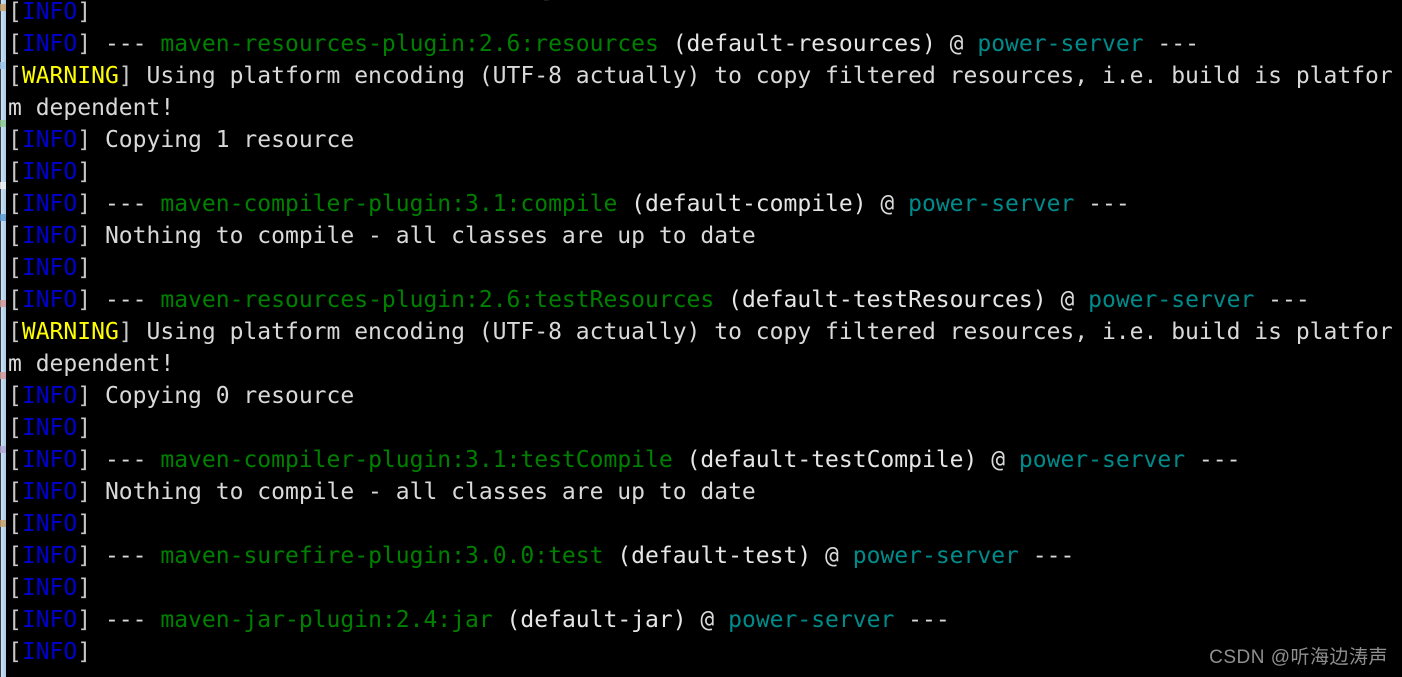 This screenshot has height=677, width=1402. What do you see at coordinates (91, 364) in the screenshot?
I see `line-message: m dependent!` at bounding box center [91, 364].